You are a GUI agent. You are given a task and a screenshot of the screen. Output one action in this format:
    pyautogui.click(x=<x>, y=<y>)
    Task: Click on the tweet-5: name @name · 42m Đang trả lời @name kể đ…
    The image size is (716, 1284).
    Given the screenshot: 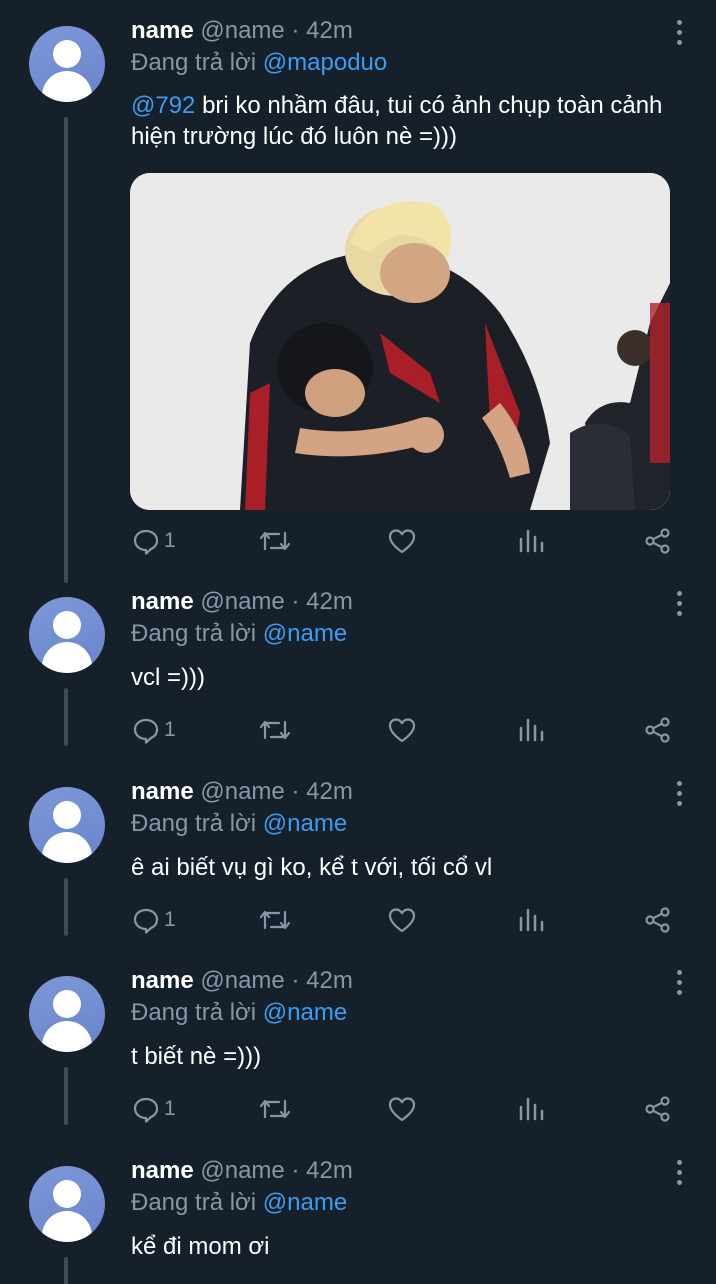 What is the action you would take?
    pyautogui.click(x=358, y=1212)
    